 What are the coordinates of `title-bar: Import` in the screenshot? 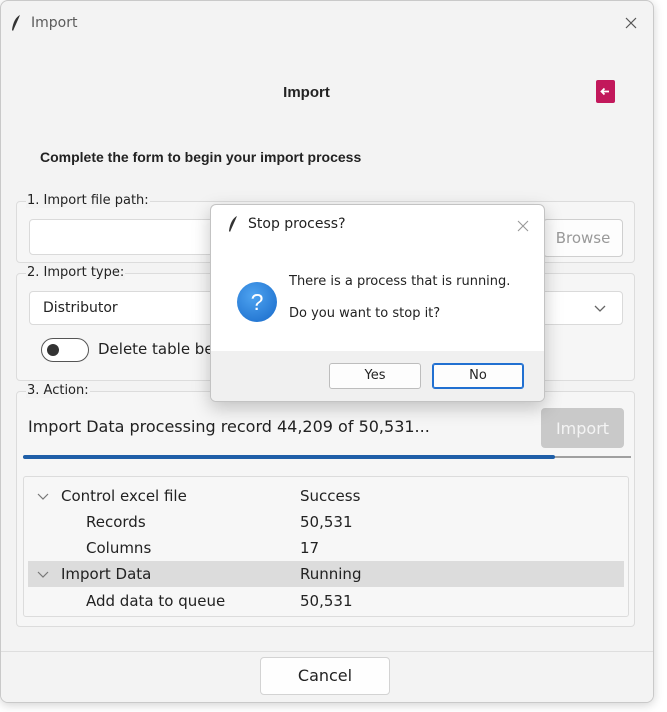 It's located at (327, 23).